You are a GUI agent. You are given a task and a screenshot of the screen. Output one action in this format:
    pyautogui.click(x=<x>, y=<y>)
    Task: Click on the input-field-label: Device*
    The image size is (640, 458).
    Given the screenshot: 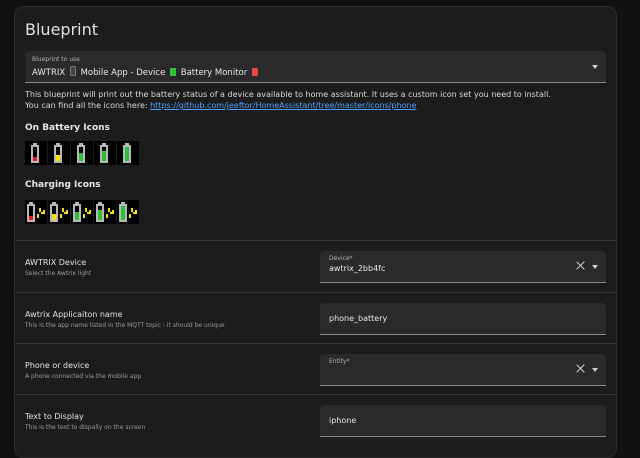 What is the action you would take?
    pyautogui.click(x=341, y=258)
    